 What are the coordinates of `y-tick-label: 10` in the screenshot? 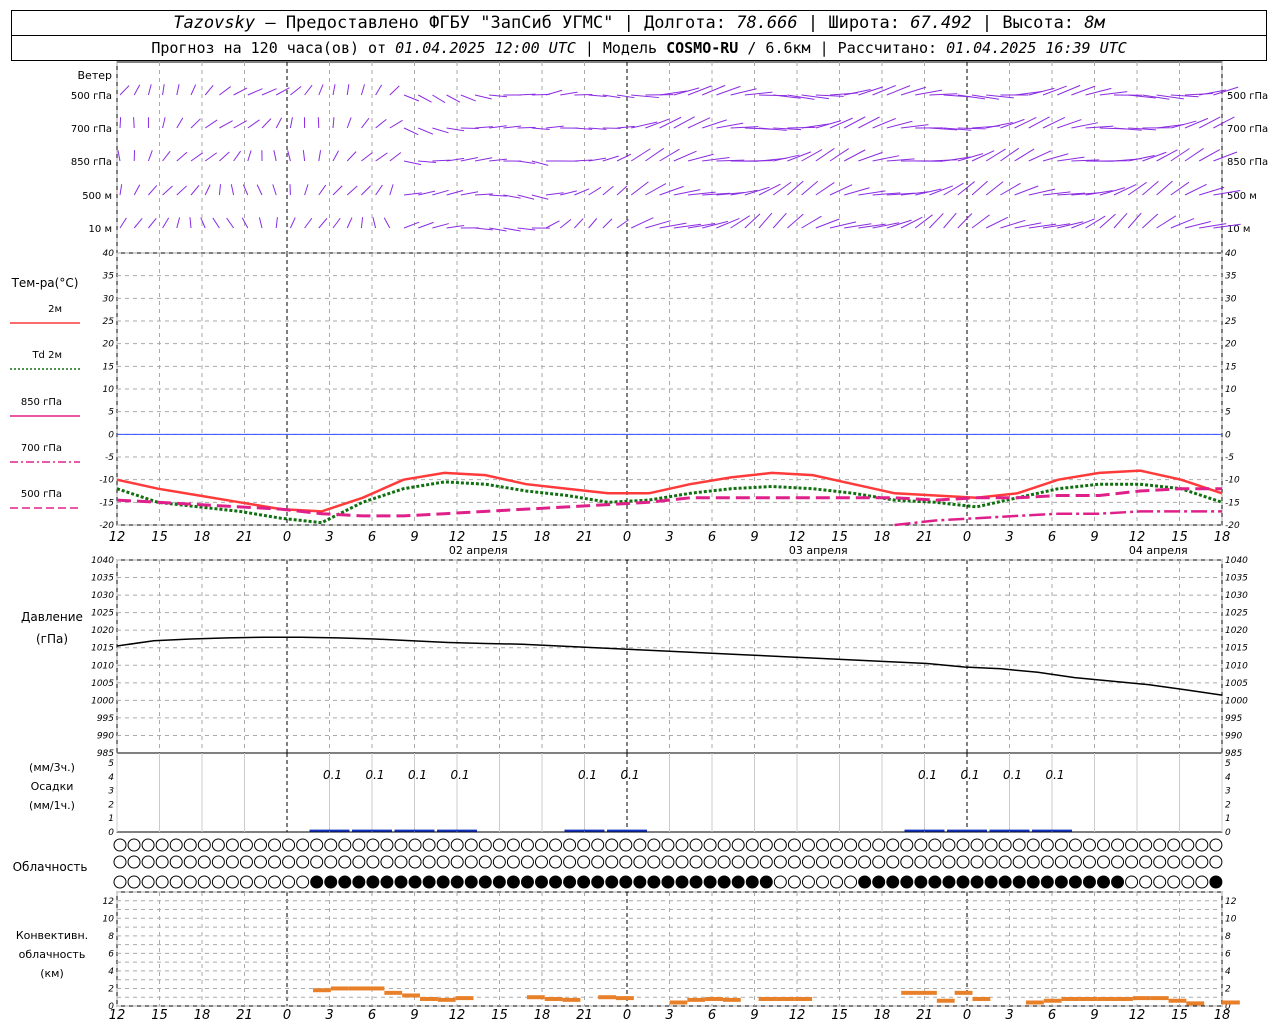 It's located at (109, 390).